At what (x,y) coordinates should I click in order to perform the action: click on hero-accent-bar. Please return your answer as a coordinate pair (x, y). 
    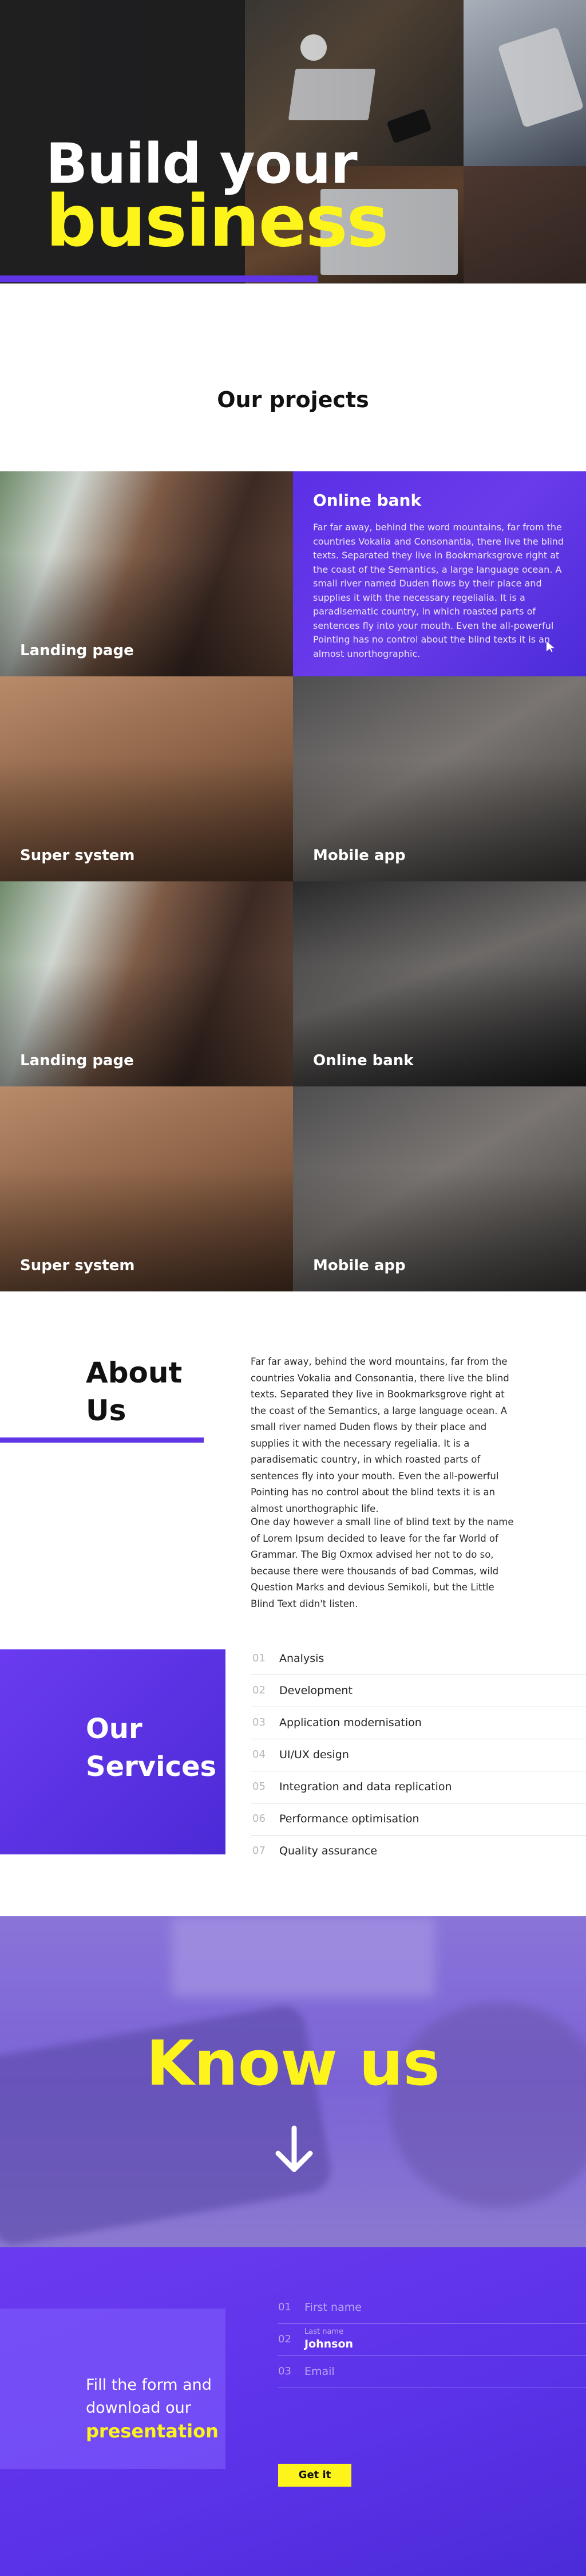
    Looking at the image, I should click on (159, 278).